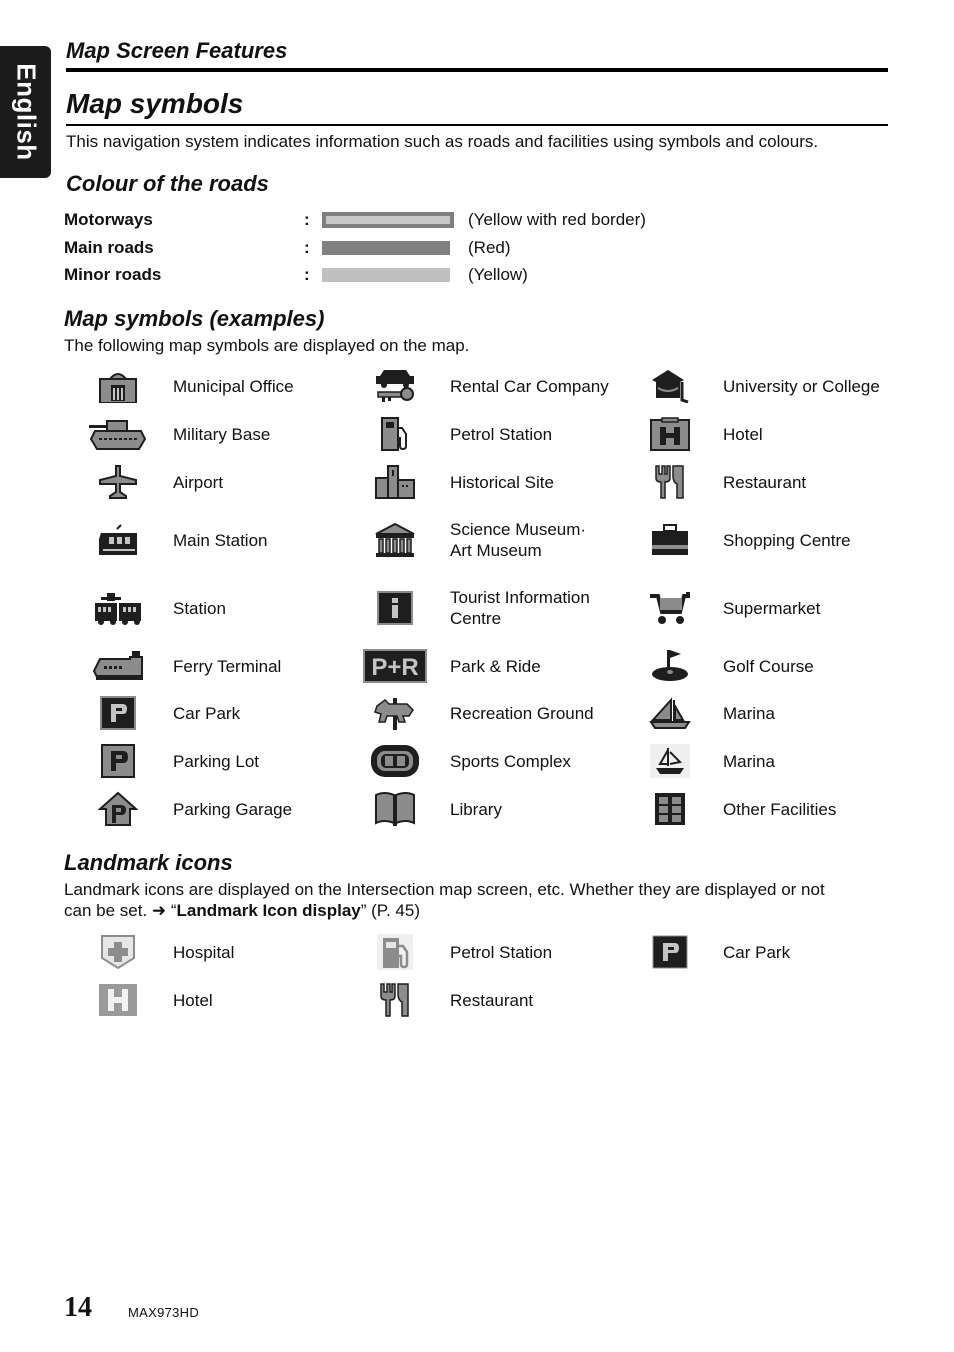  I want to click on road-name: Main roads, so click(109, 247).